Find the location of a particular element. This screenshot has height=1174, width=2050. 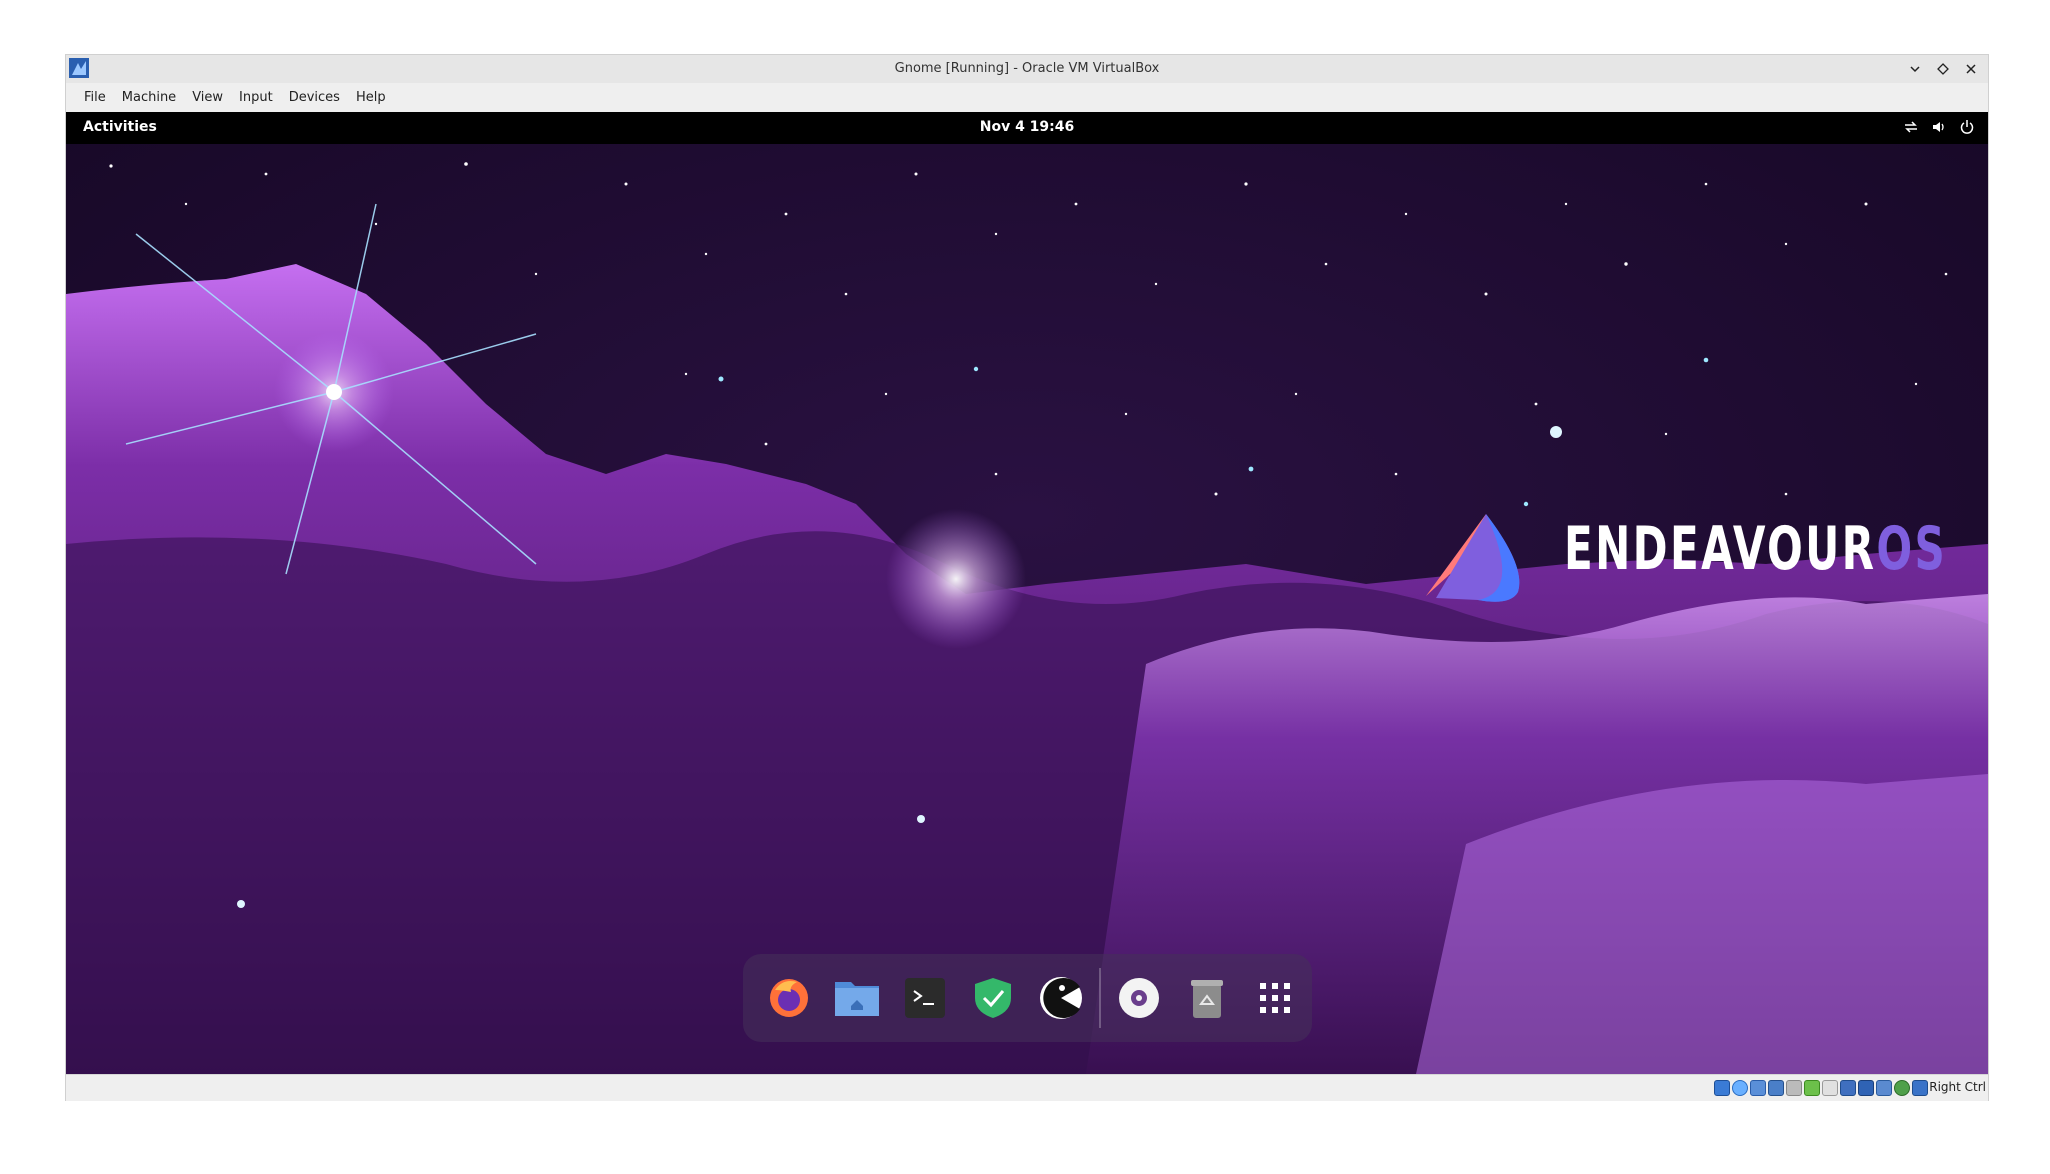

pacman-icon is located at coordinates (1061, 998).